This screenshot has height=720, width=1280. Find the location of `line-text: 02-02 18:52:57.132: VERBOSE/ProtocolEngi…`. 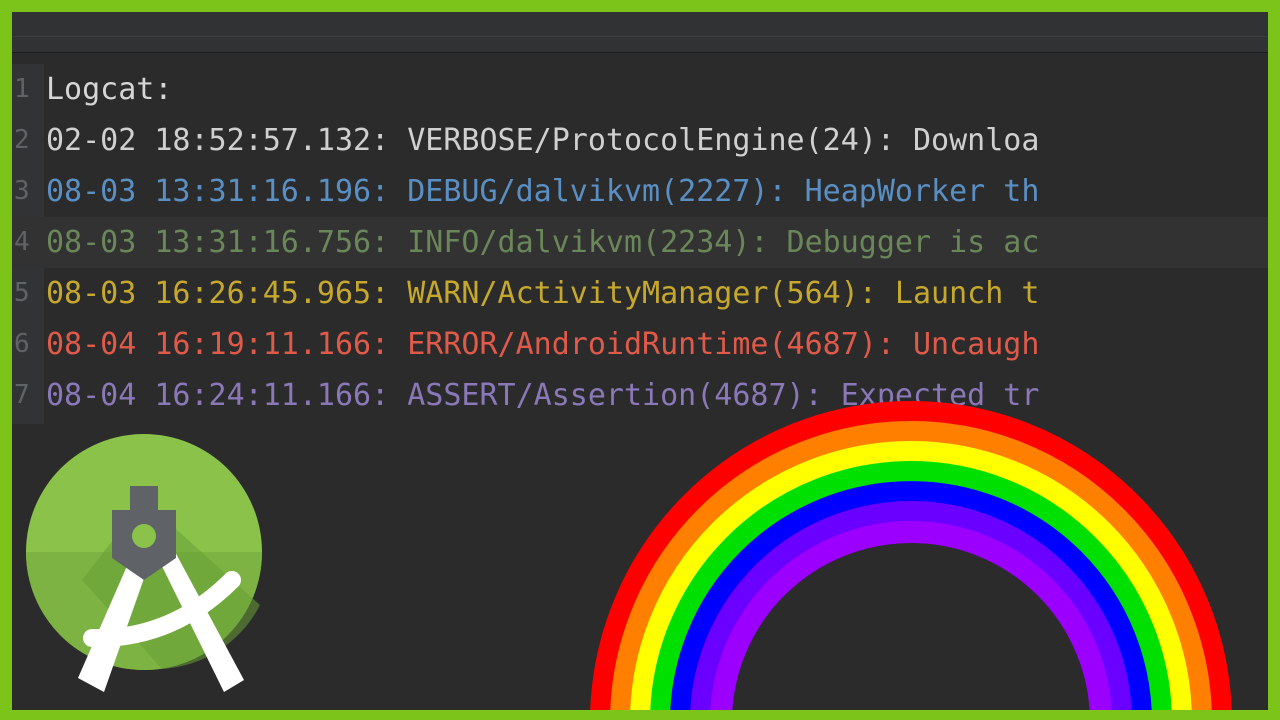

line-text: 02-02 18:52:57.132: VERBOSE/ProtocolEngi… is located at coordinates (543, 140).